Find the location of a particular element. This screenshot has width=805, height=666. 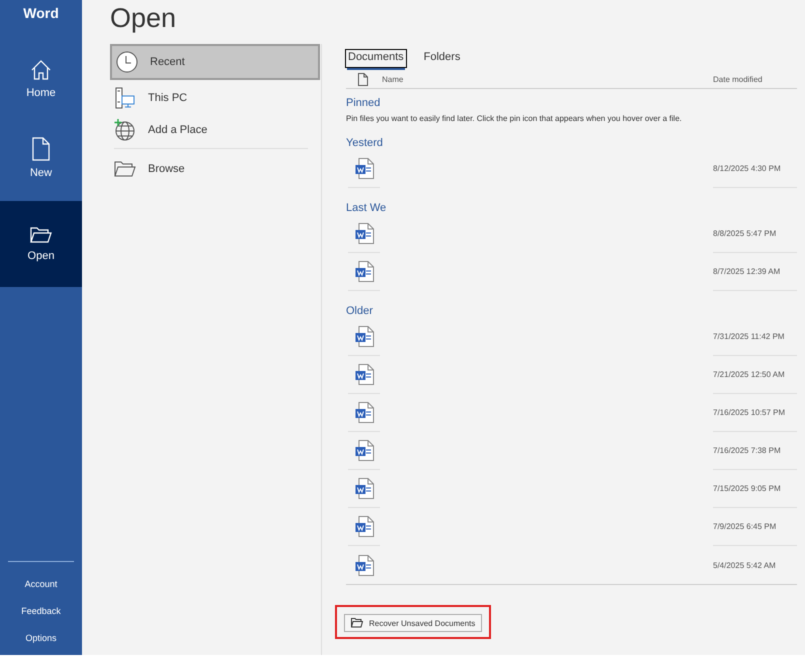

date-modified: 8/12/2025 4:30 PM is located at coordinates (755, 169).